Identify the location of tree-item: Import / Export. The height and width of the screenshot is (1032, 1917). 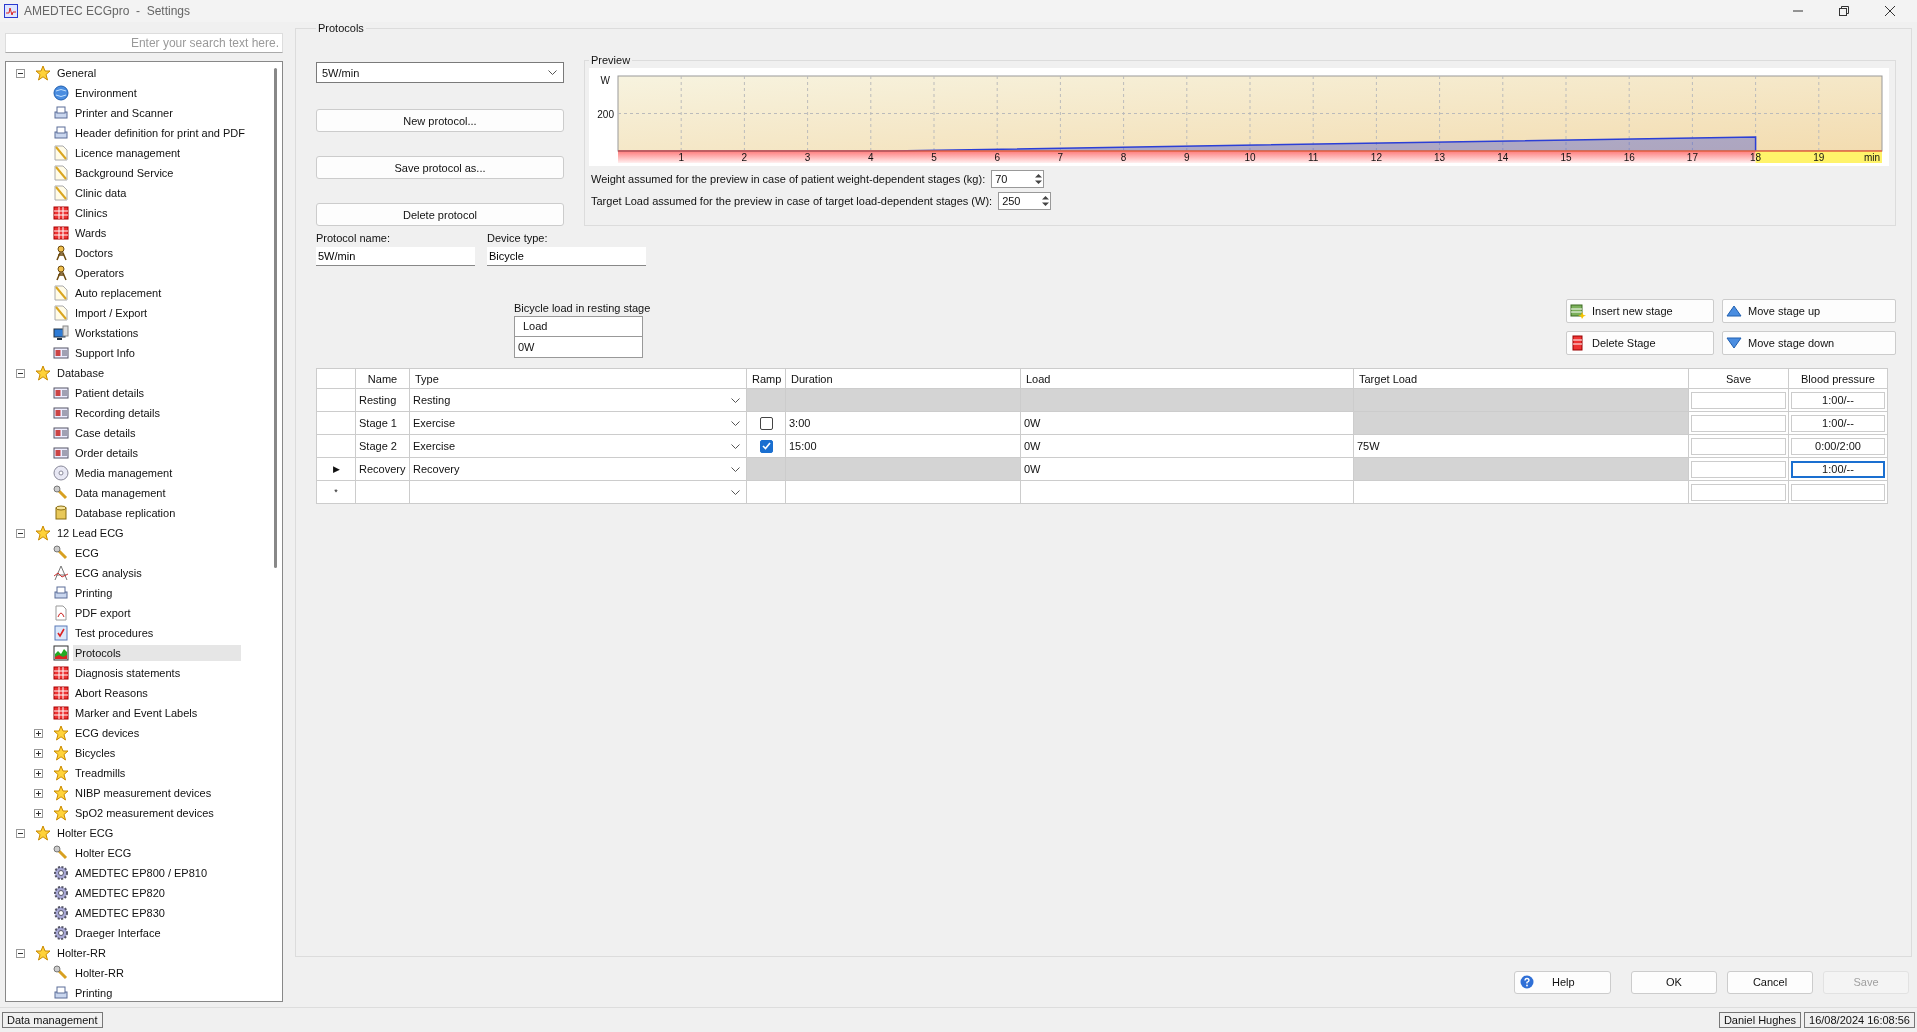
(111, 313).